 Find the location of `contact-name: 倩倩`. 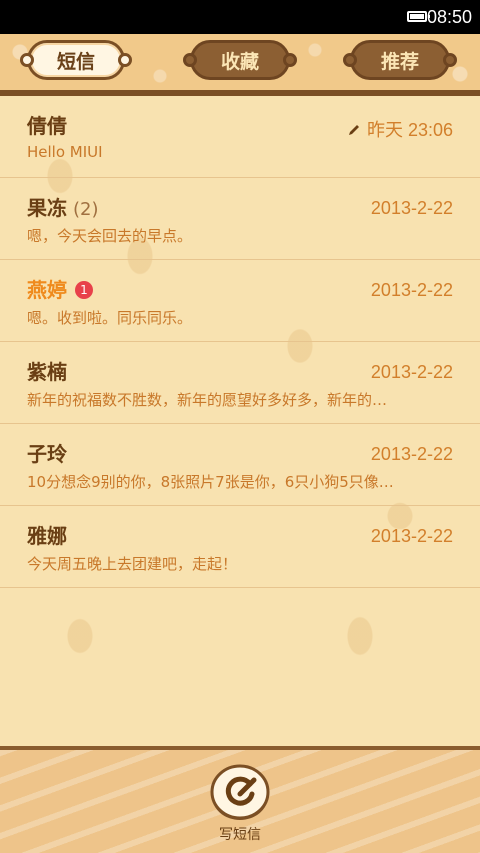

contact-name: 倩倩 is located at coordinates (47, 126).